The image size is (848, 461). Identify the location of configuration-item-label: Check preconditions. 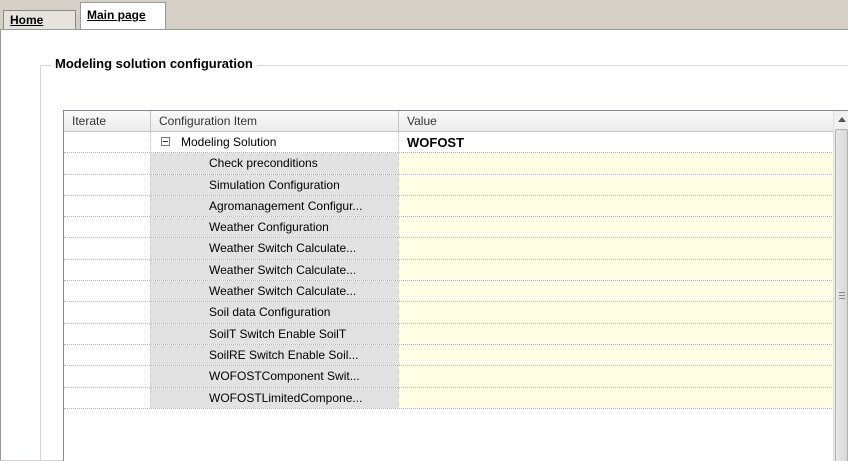
(263, 163).